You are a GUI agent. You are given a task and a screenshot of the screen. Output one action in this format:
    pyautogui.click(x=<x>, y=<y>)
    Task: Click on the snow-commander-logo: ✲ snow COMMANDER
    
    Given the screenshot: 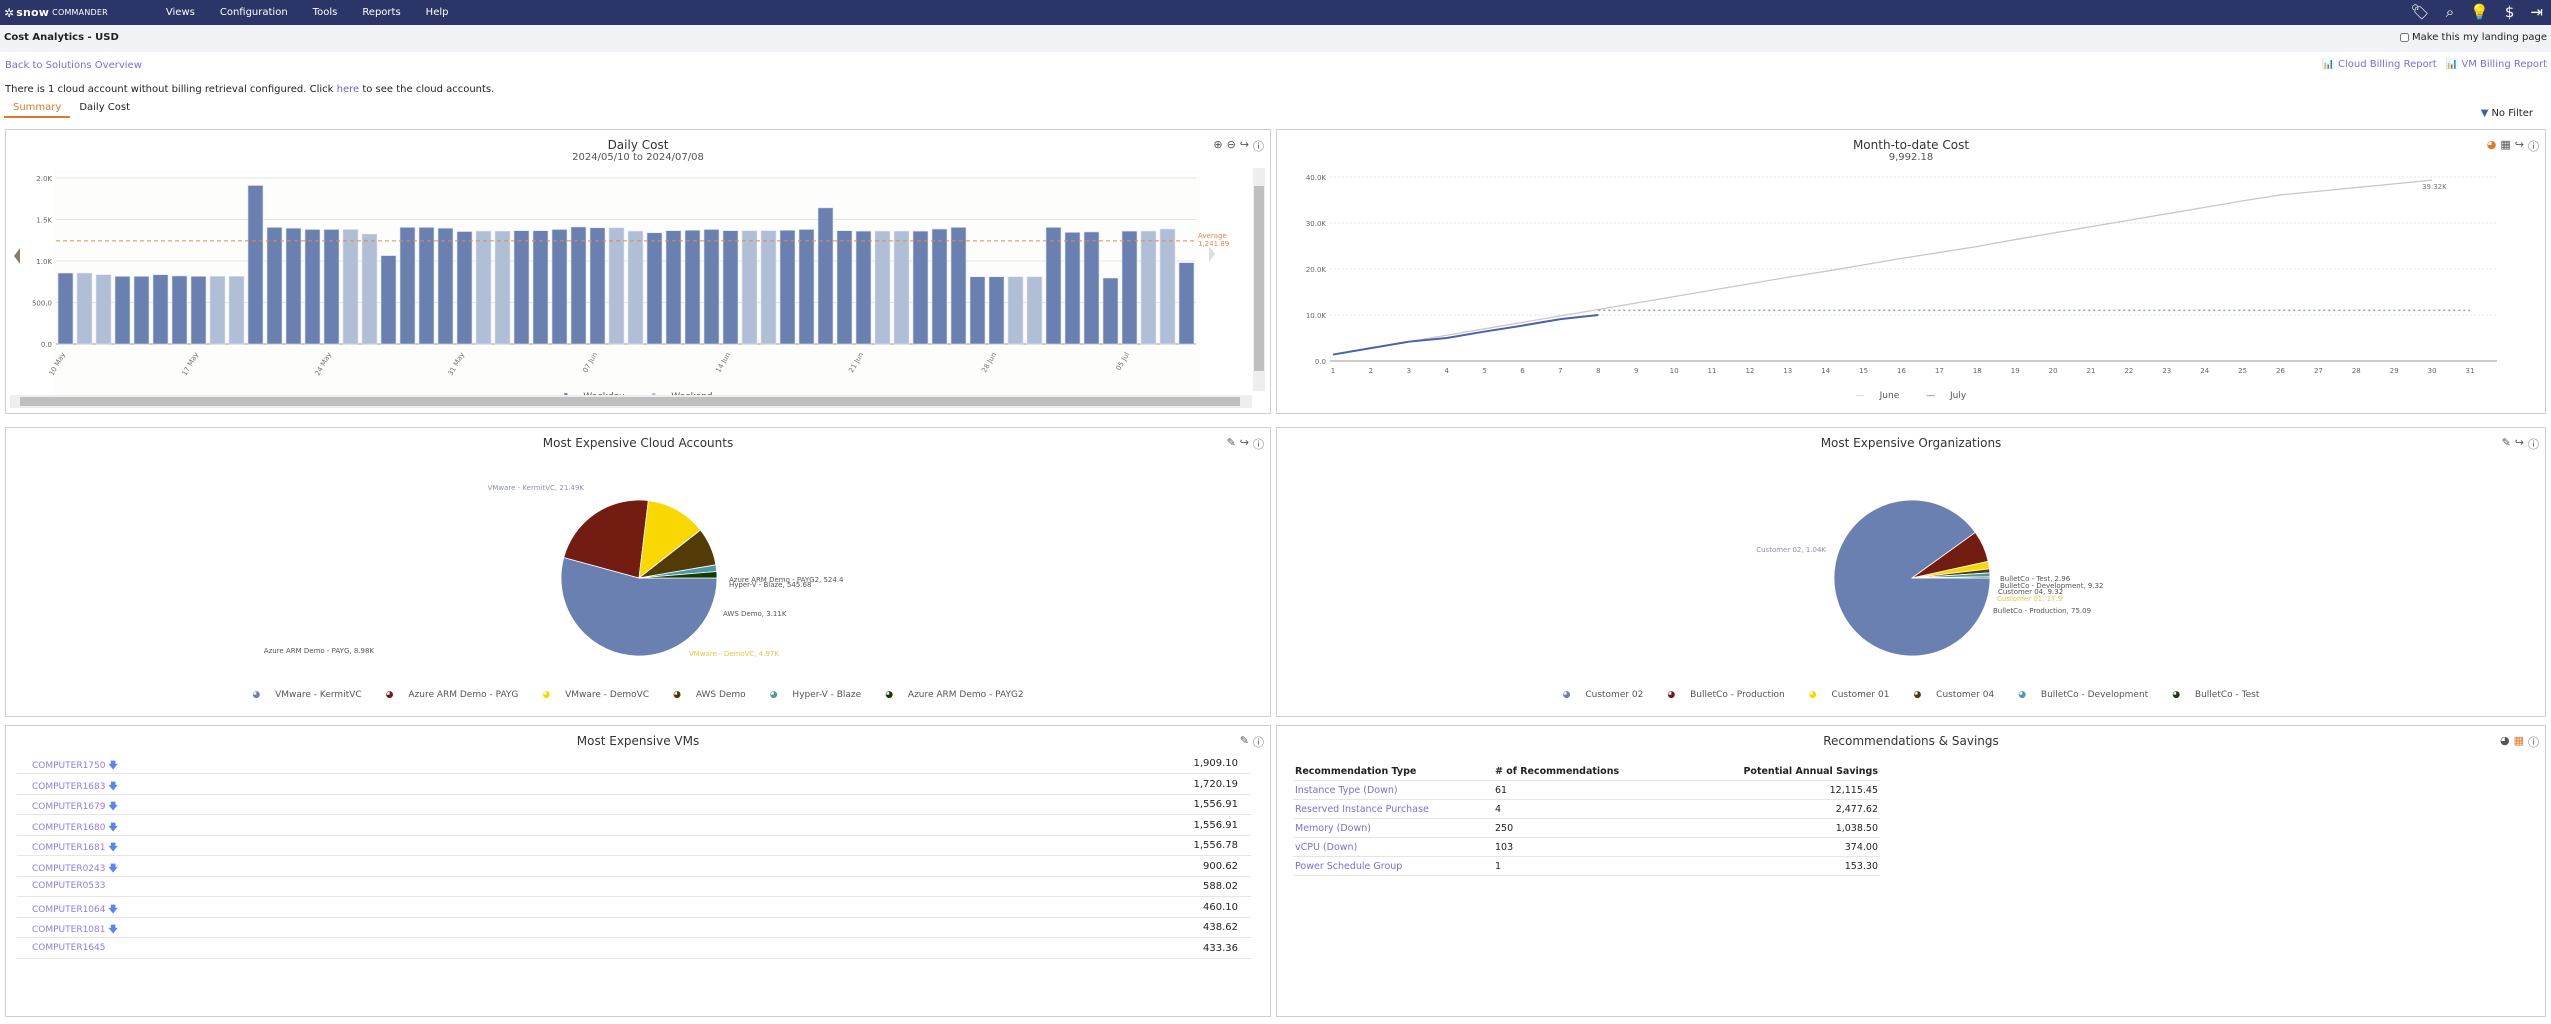 What is the action you would take?
    pyautogui.click(x=54, y=13)
    